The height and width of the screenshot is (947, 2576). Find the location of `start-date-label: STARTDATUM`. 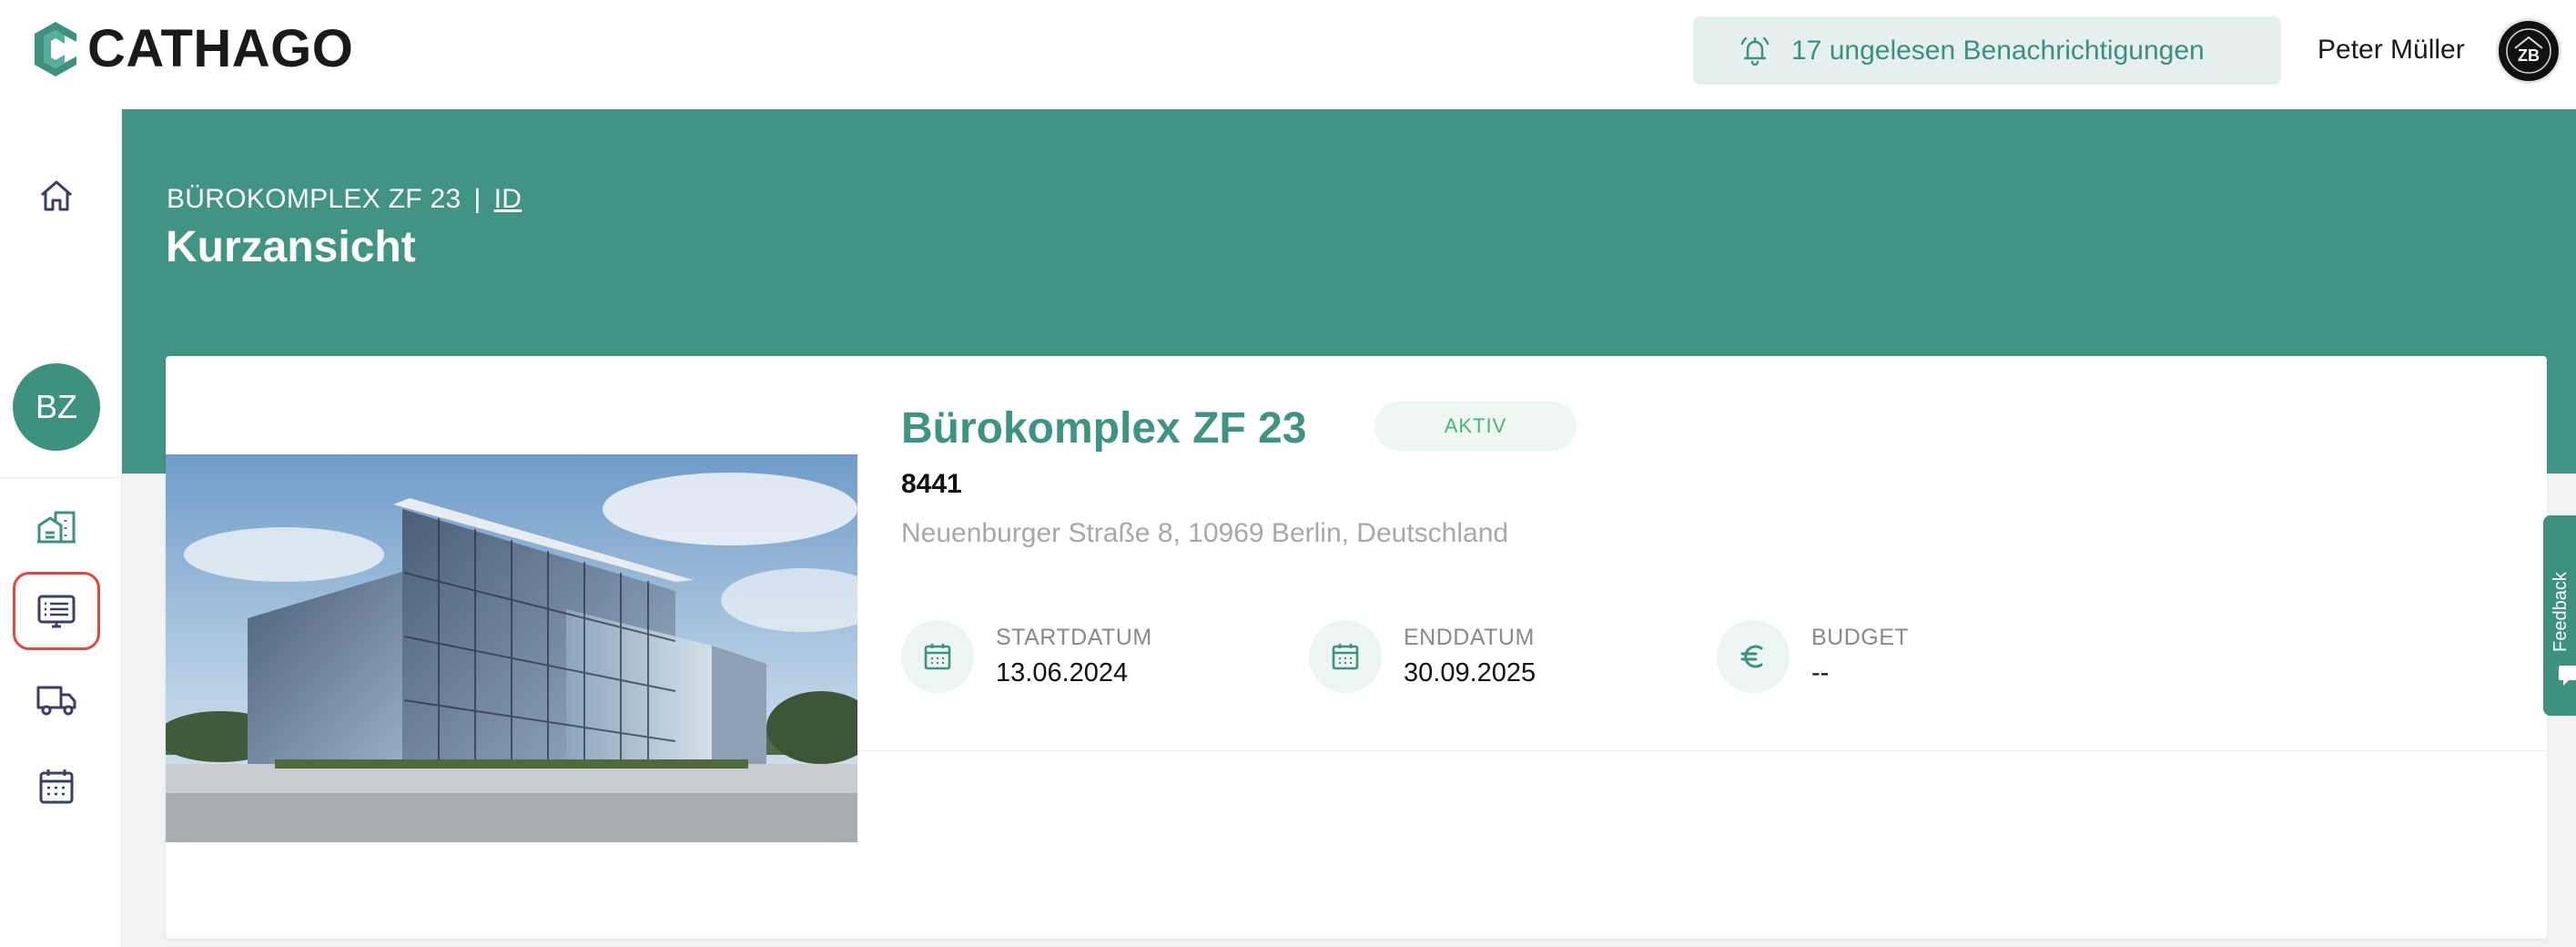

start-date-label: STARTDATUM is located at coordinates (1074, 637).